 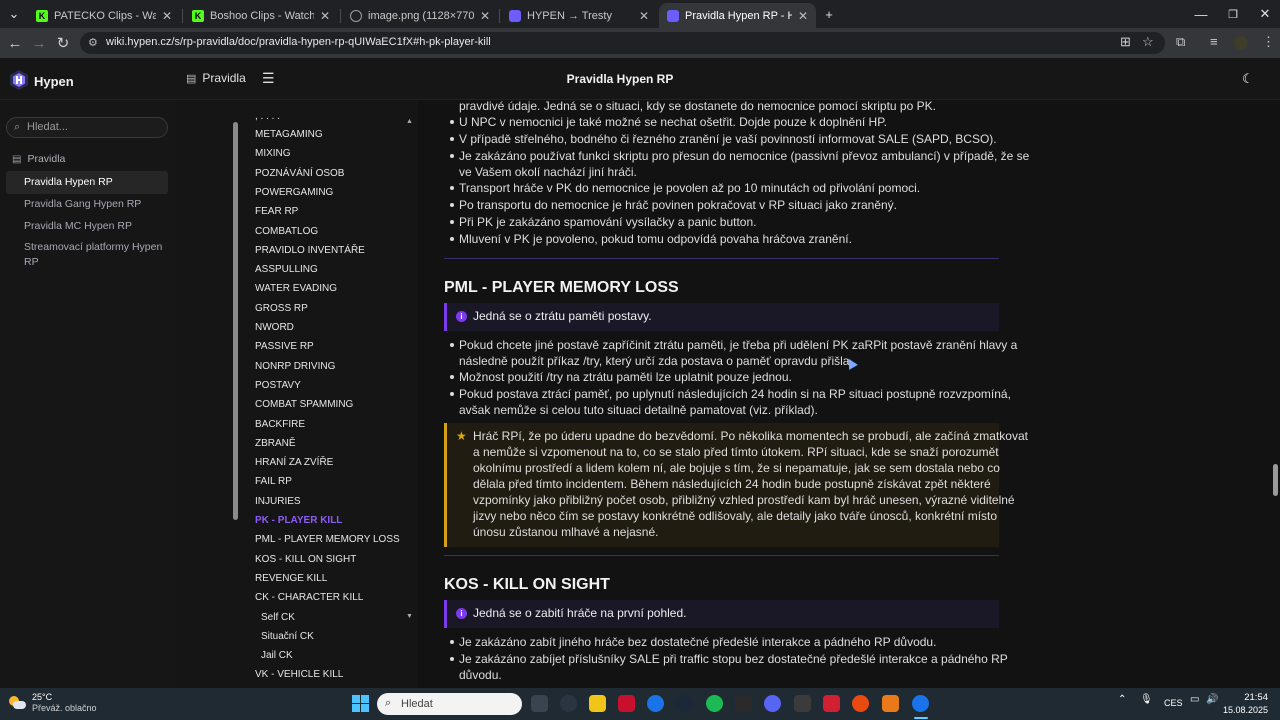 What do you see at coordinates (920, 703) in the screenshot?
I see `chrome-active-icon` at bounding box center [920, 703].